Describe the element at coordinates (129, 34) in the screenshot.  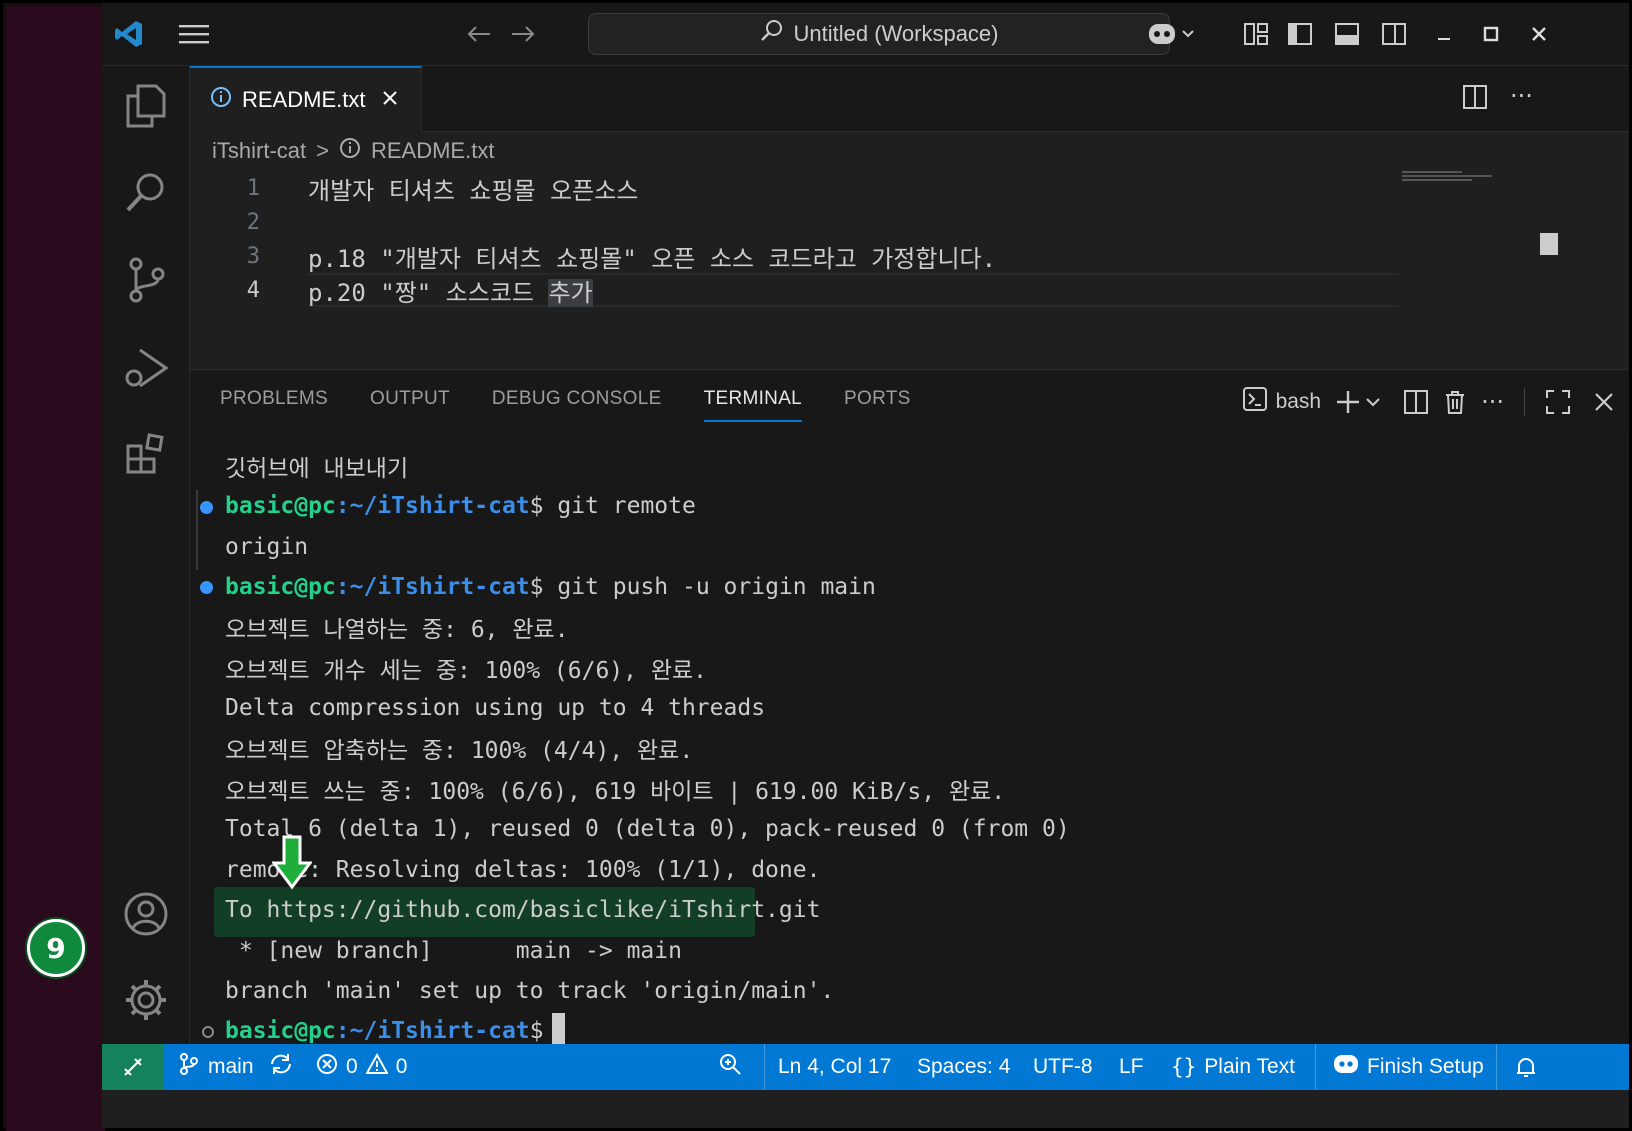
I see `vscode-logo-icon` at that location.